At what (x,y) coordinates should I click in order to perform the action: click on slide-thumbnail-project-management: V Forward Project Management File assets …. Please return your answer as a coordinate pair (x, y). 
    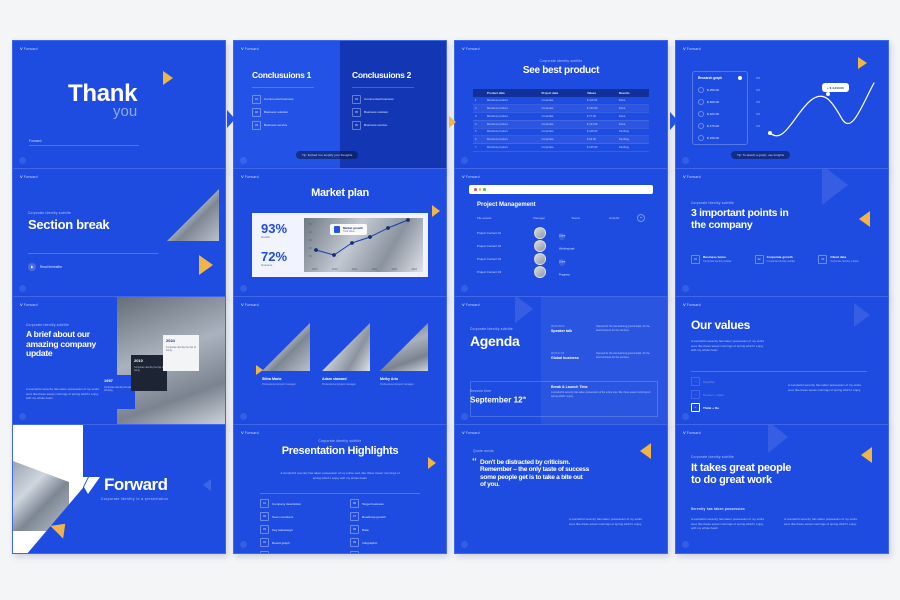
    Looking at the image, I should click on (561, 233).